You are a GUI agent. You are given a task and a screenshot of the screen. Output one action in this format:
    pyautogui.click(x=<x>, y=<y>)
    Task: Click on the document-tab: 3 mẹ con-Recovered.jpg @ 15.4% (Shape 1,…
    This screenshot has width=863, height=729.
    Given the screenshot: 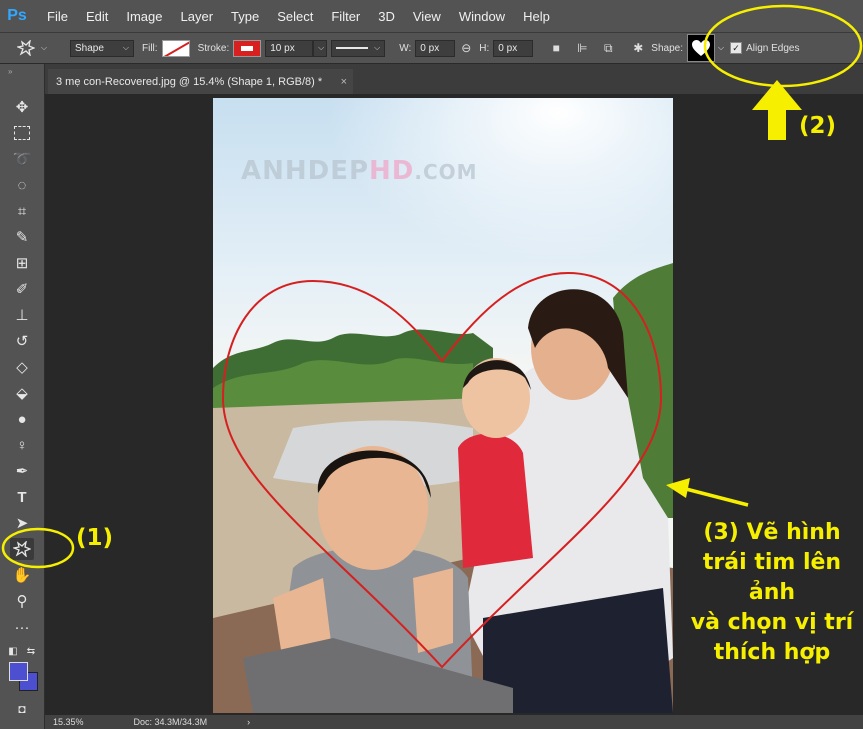 What is the action you would take?
    pyautogui.click(x=200, y=81)
    